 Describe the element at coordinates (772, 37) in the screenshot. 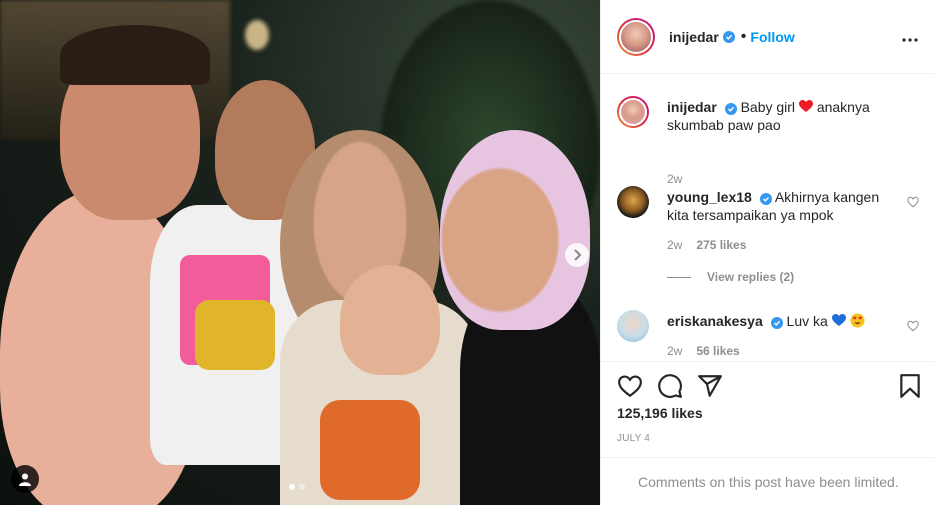

I see `follow-button: Follow` at that location.